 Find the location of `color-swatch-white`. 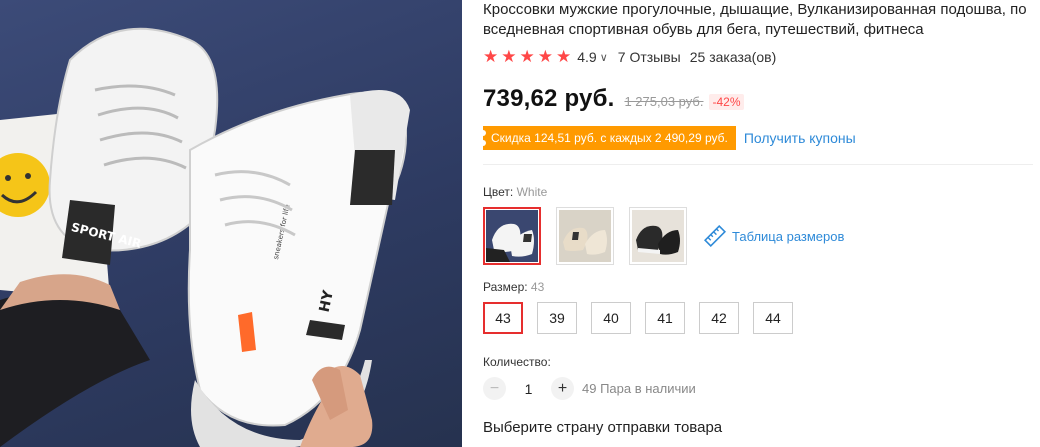

color-swatch-white is located at coordinates (512, 236).